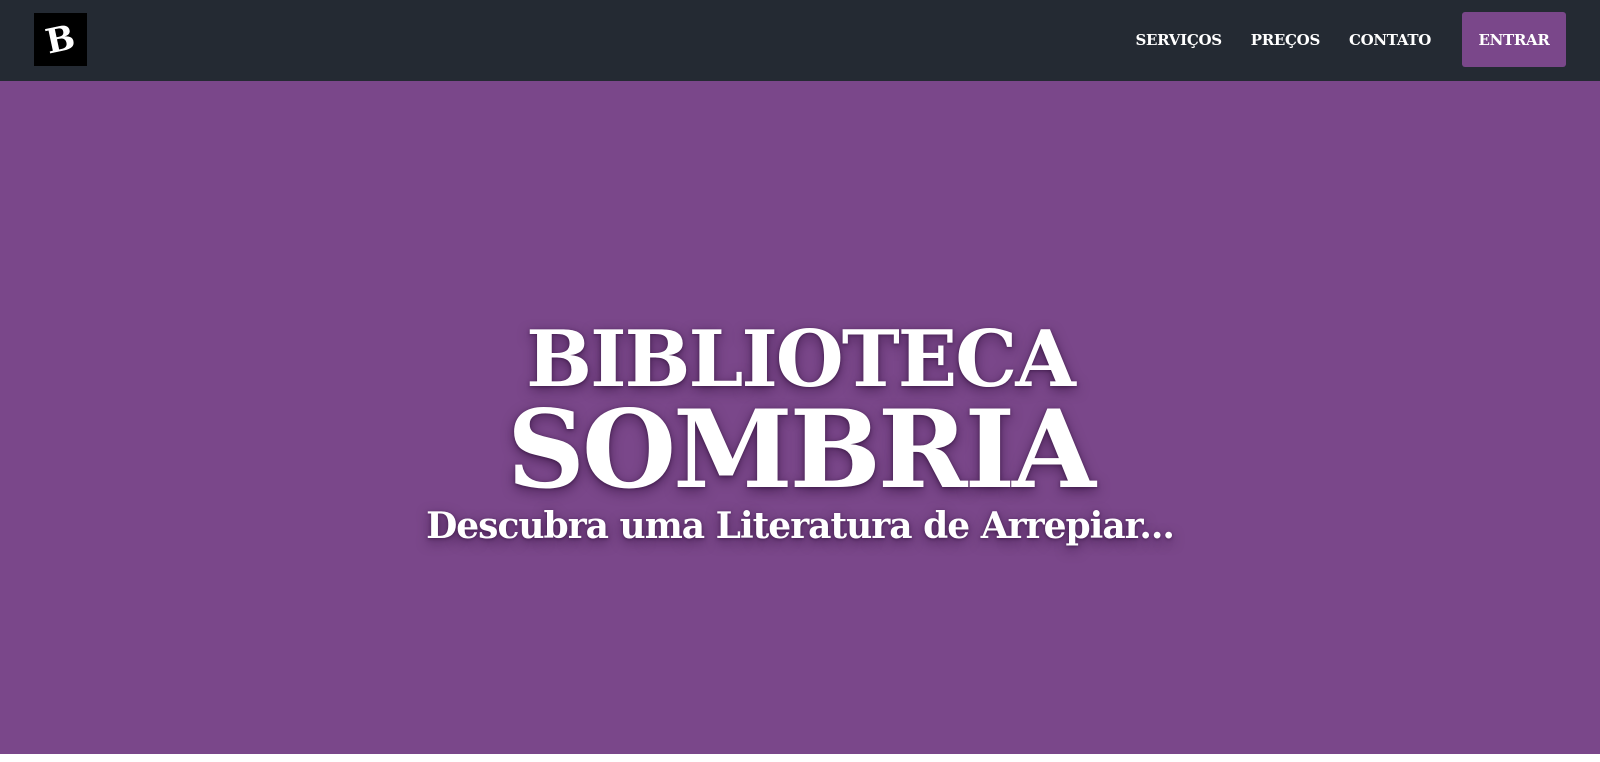 The width and height of the screenshot is (1600, 762). Describe the element at coordinates (1286, 40) in the screenshot. I see `nav-link-precos: PREÇOS` at that location.